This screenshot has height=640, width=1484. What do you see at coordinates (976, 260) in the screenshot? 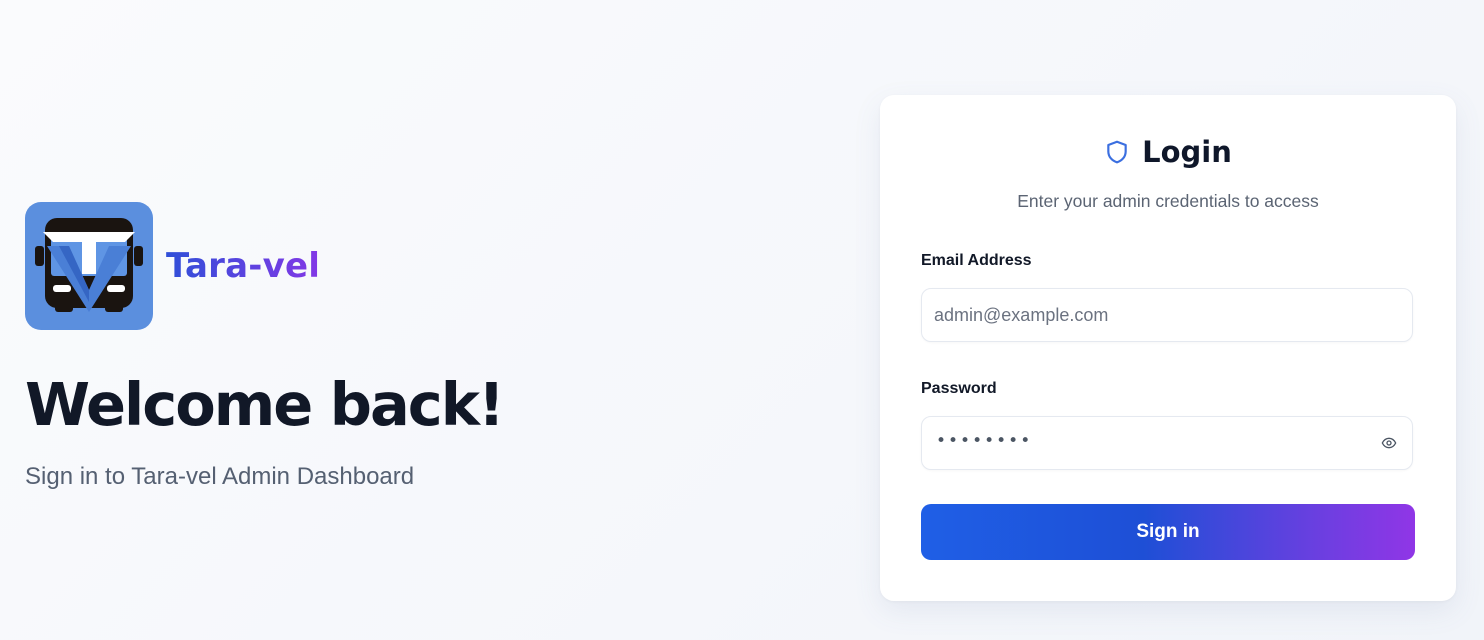
I see `email-label: Email Address` at bounding box center [976, 260].